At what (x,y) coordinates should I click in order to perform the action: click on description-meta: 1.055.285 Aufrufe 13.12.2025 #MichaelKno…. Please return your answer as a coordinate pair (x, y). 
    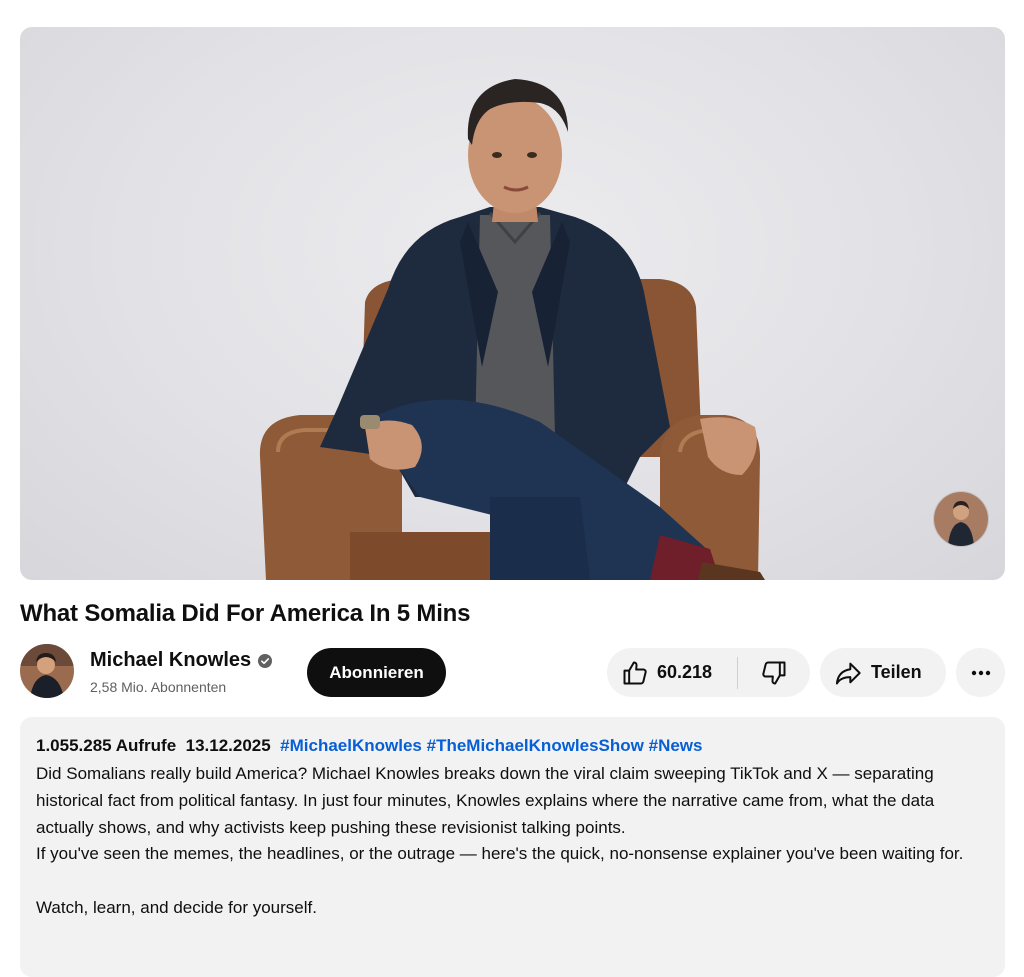
    Looking at the image, I should click on (512, 746).